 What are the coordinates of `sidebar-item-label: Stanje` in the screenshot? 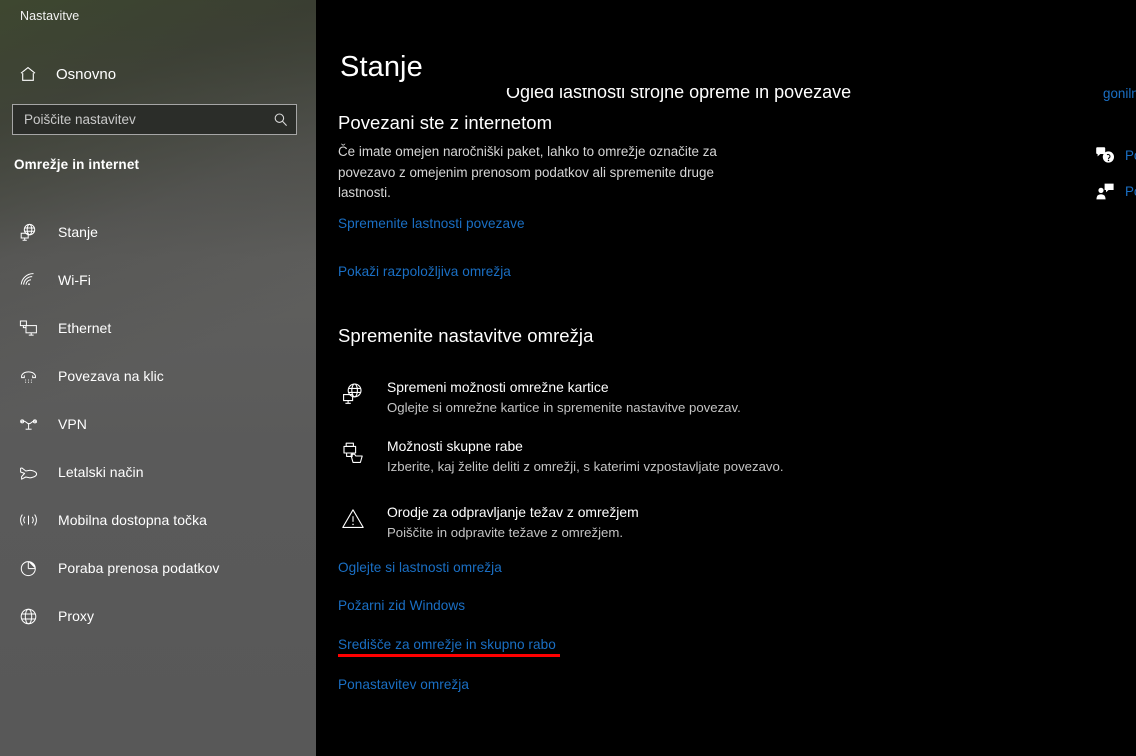 It's located at (78, 232).